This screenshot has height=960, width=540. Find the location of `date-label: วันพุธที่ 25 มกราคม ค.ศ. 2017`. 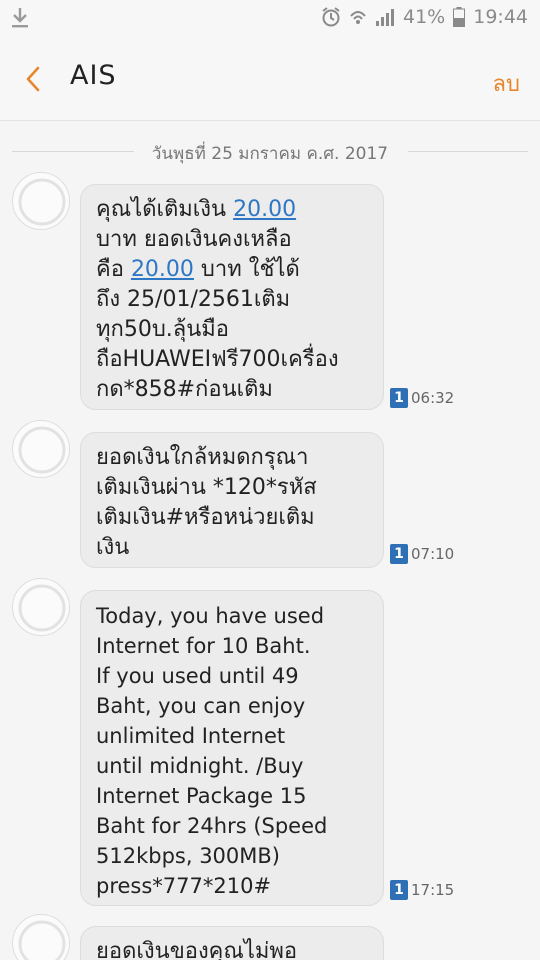

date-label: วันพุธที่ 25 มกราคม ค.ศ. 2017 is located at coordinates (270, 154).